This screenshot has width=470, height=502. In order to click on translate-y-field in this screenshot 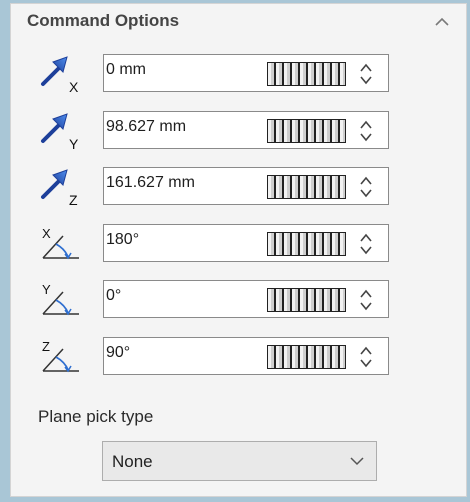, I will do `click(246, 130)`.